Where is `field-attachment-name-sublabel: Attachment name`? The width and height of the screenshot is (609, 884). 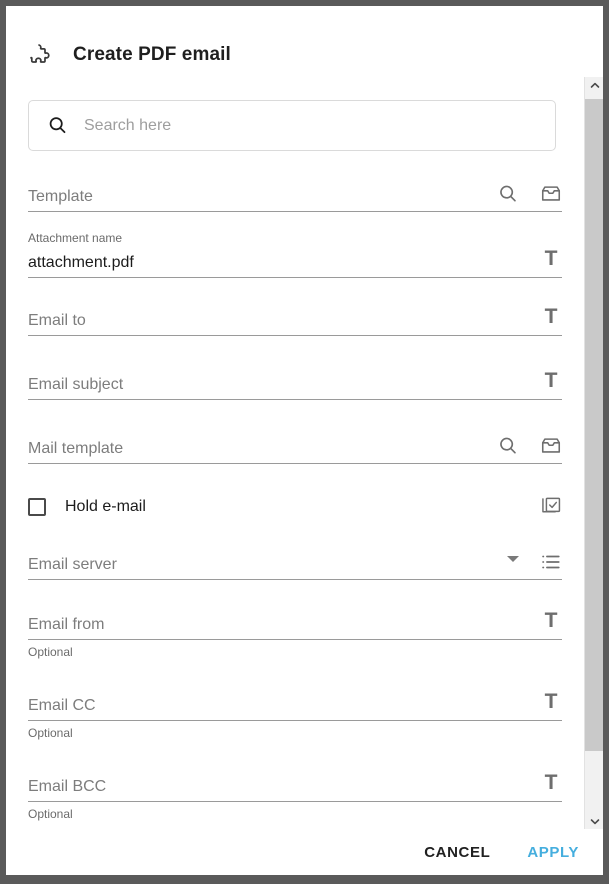 field-attachment-name-sublabel: Attachment name is located at coordinates (75, 238).